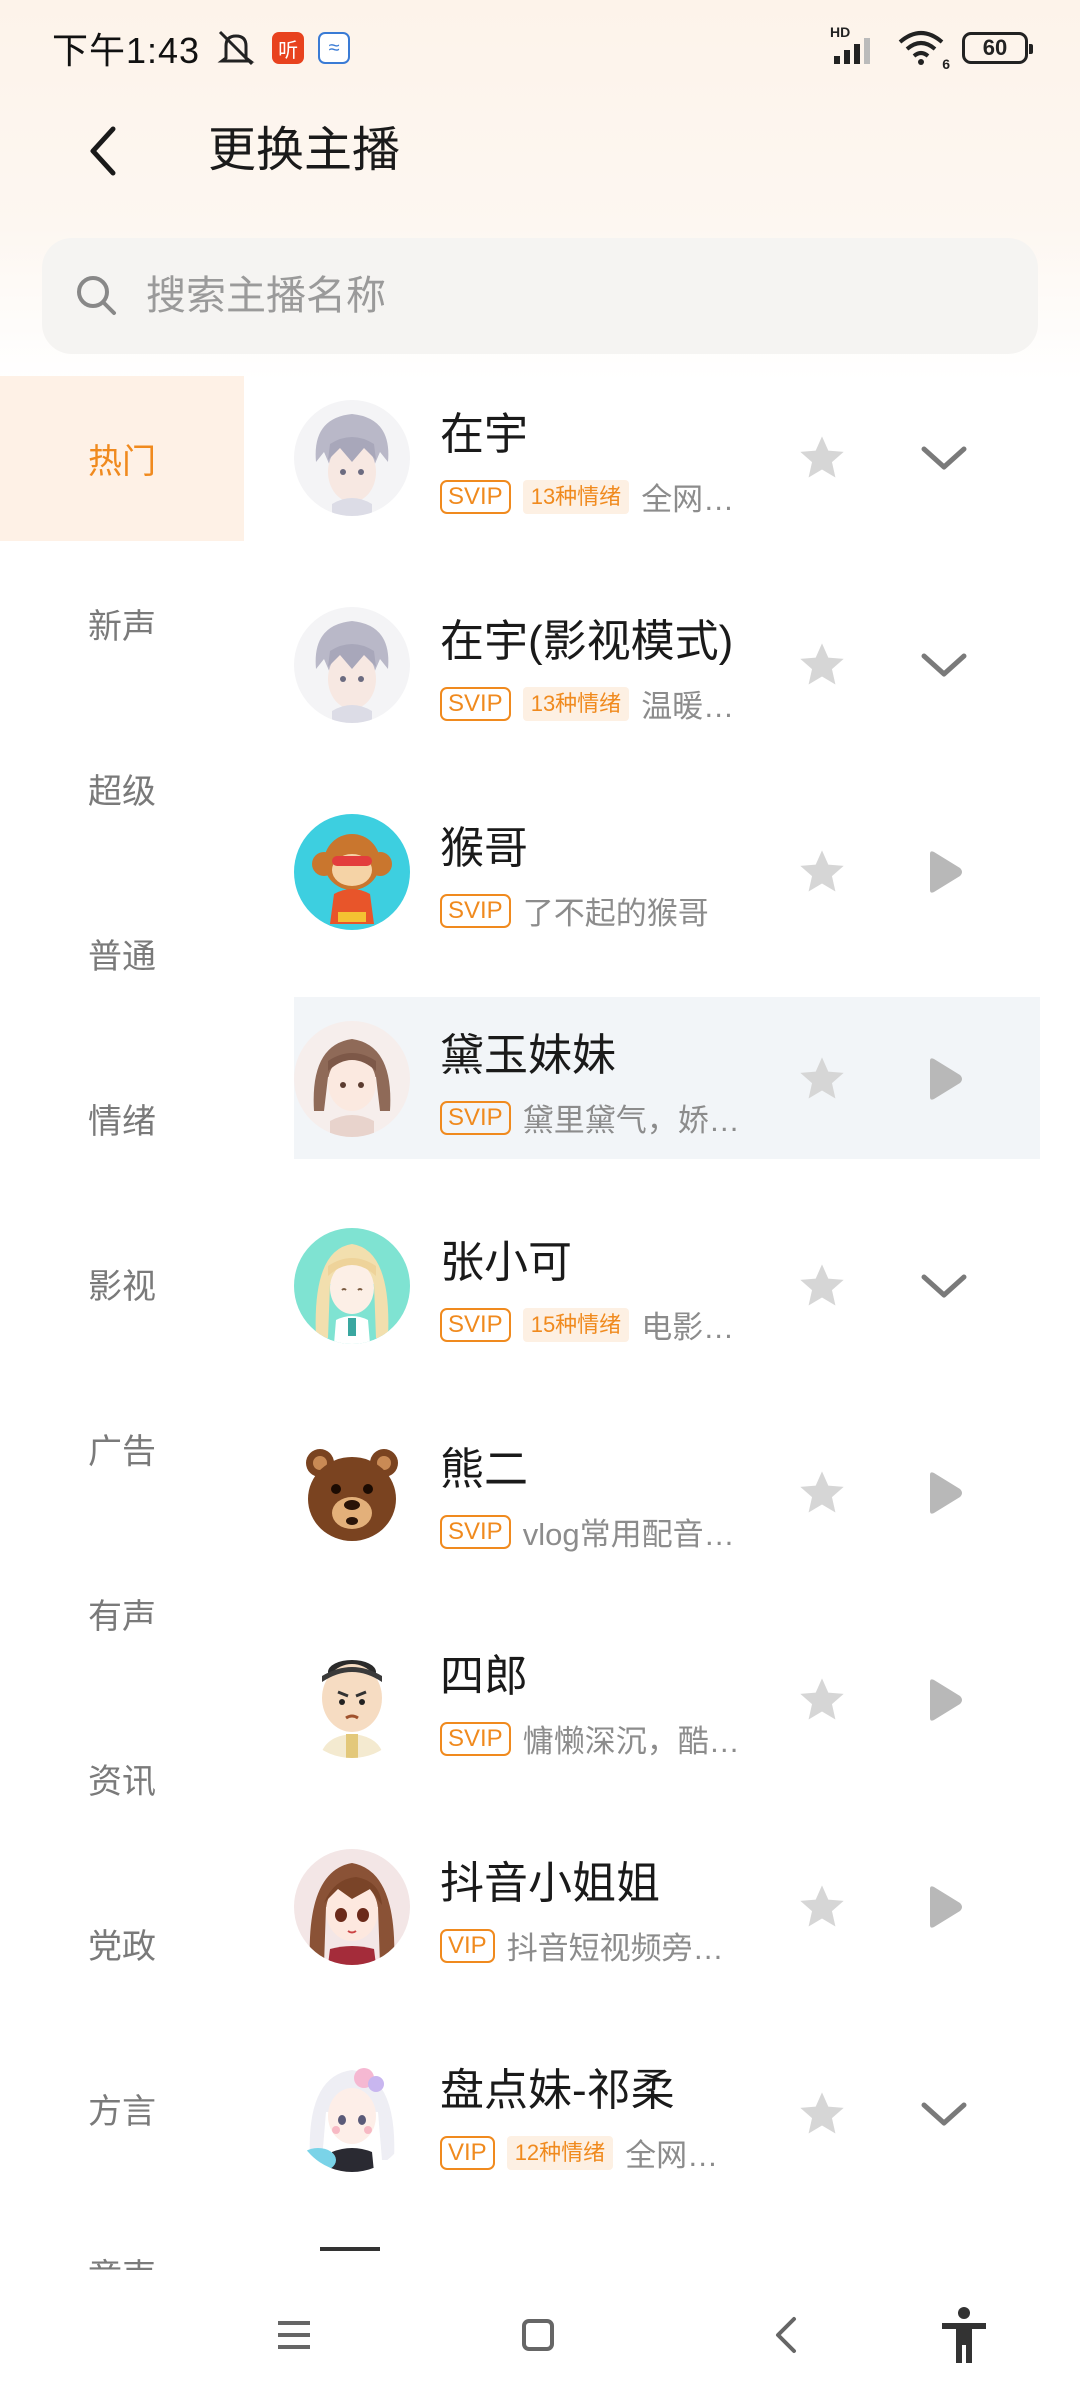  I want to click on avatar-blonde-girl, so click(352, 1286).